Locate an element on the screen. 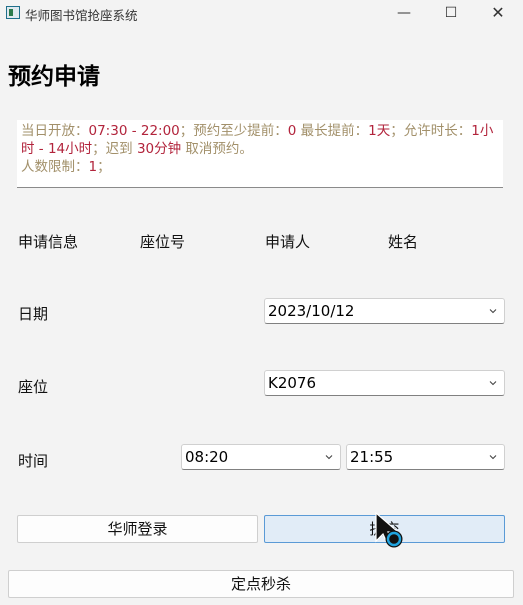  title-bar: 华师图书馆抢座系统 — ☐ ✕ is located at coordinates (261, 13).